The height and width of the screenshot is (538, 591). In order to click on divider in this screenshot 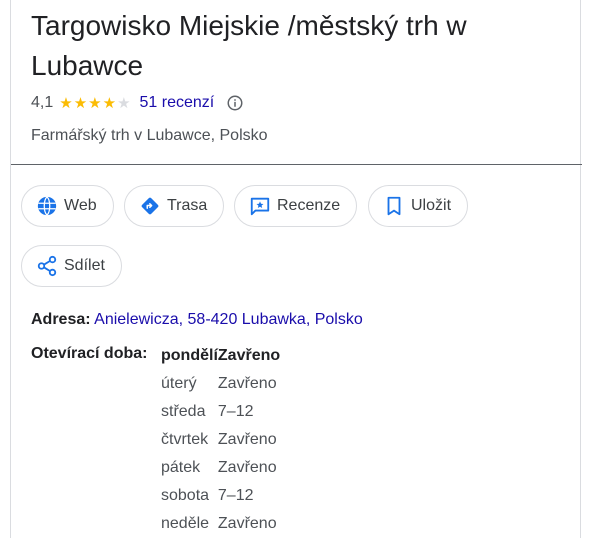, I will do `click(296, 164)`.